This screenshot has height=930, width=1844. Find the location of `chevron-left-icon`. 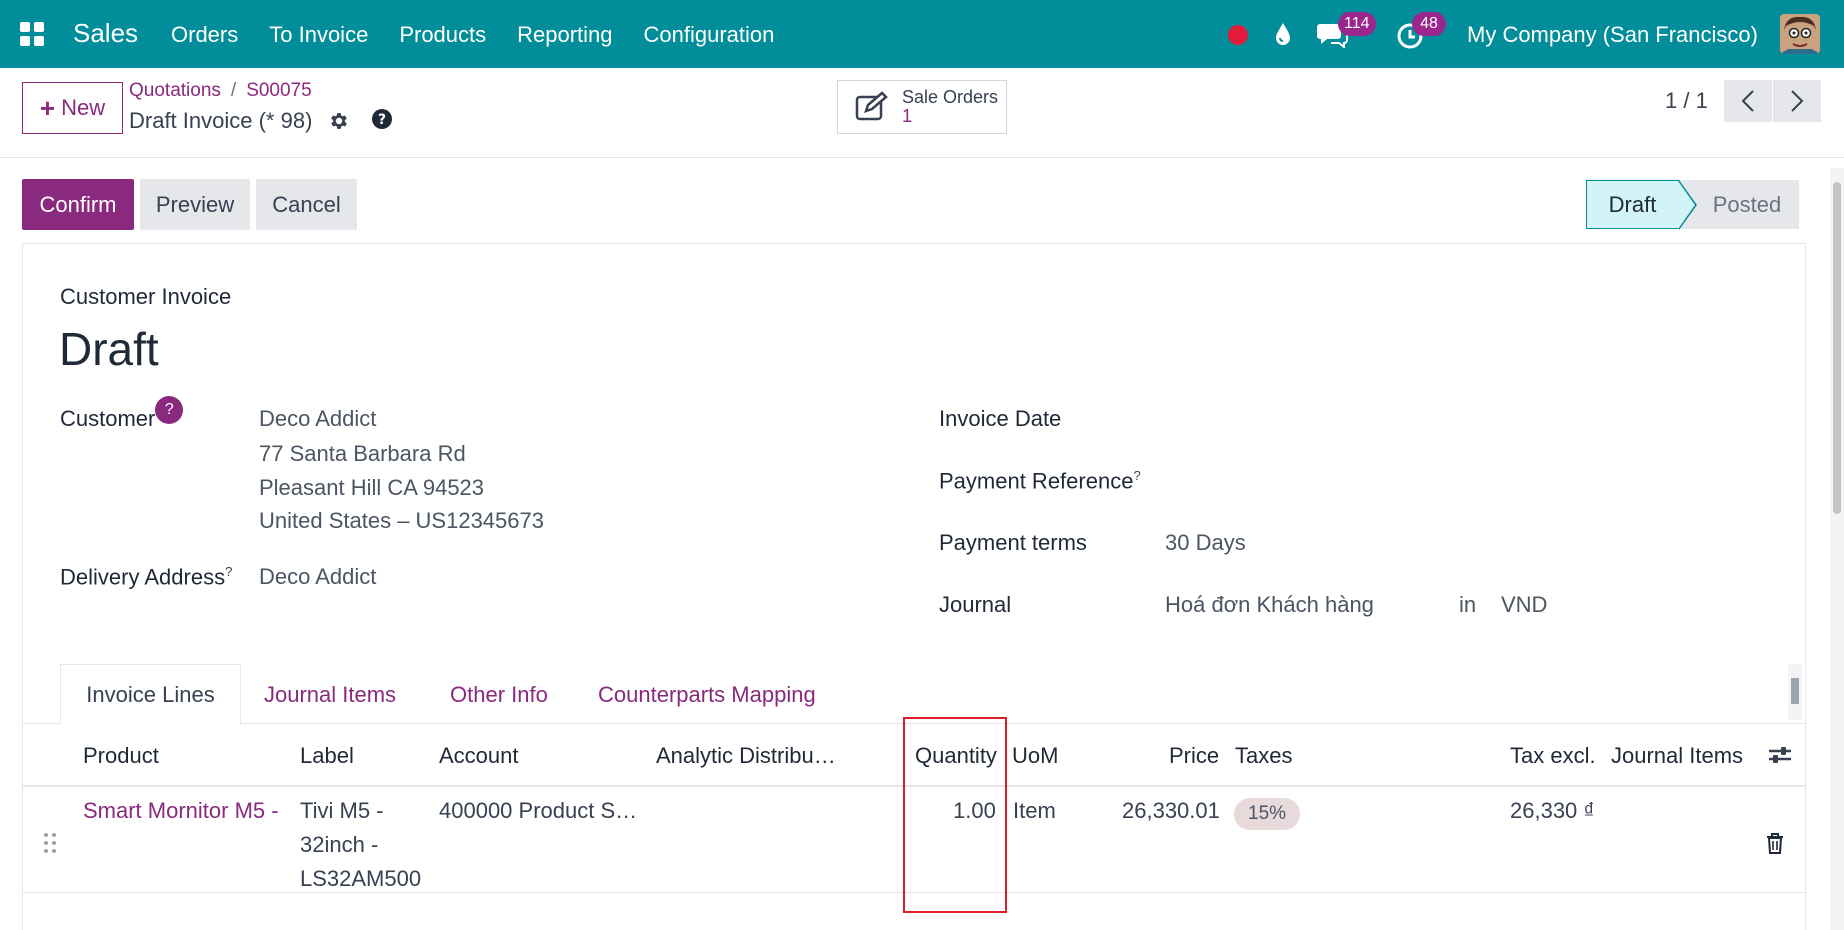

chevron-left-icon is located at coordinates (1747, 101).